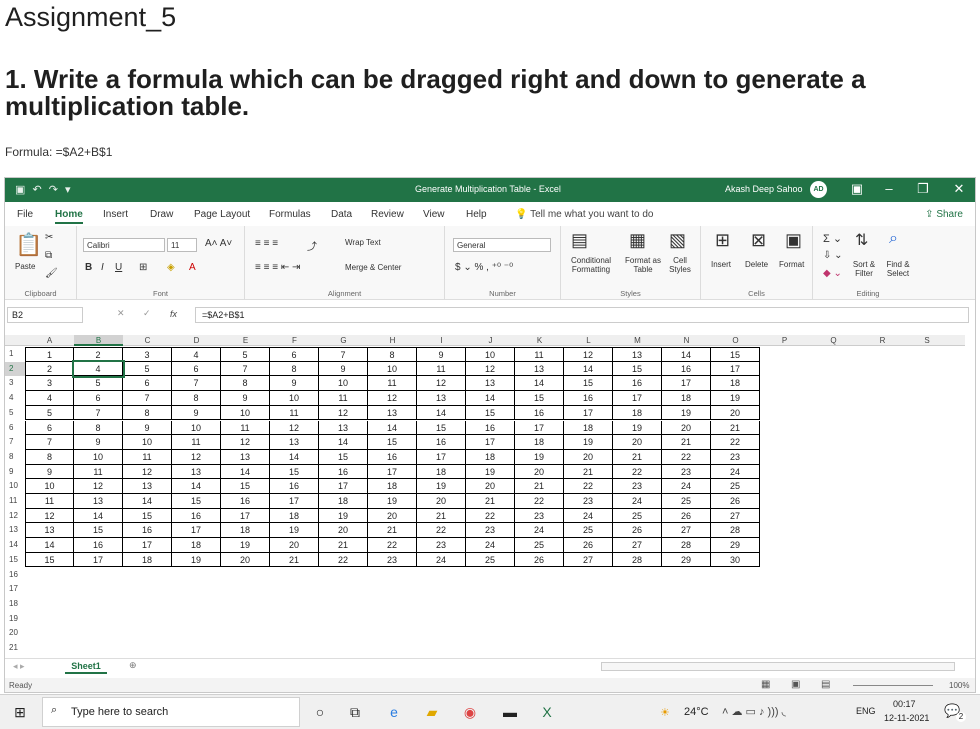 The image size is (980, 729). What do you see at coordinates (15, 486) in the screenshot?
I see `row-header: 10` at bounding box center [15, 486].